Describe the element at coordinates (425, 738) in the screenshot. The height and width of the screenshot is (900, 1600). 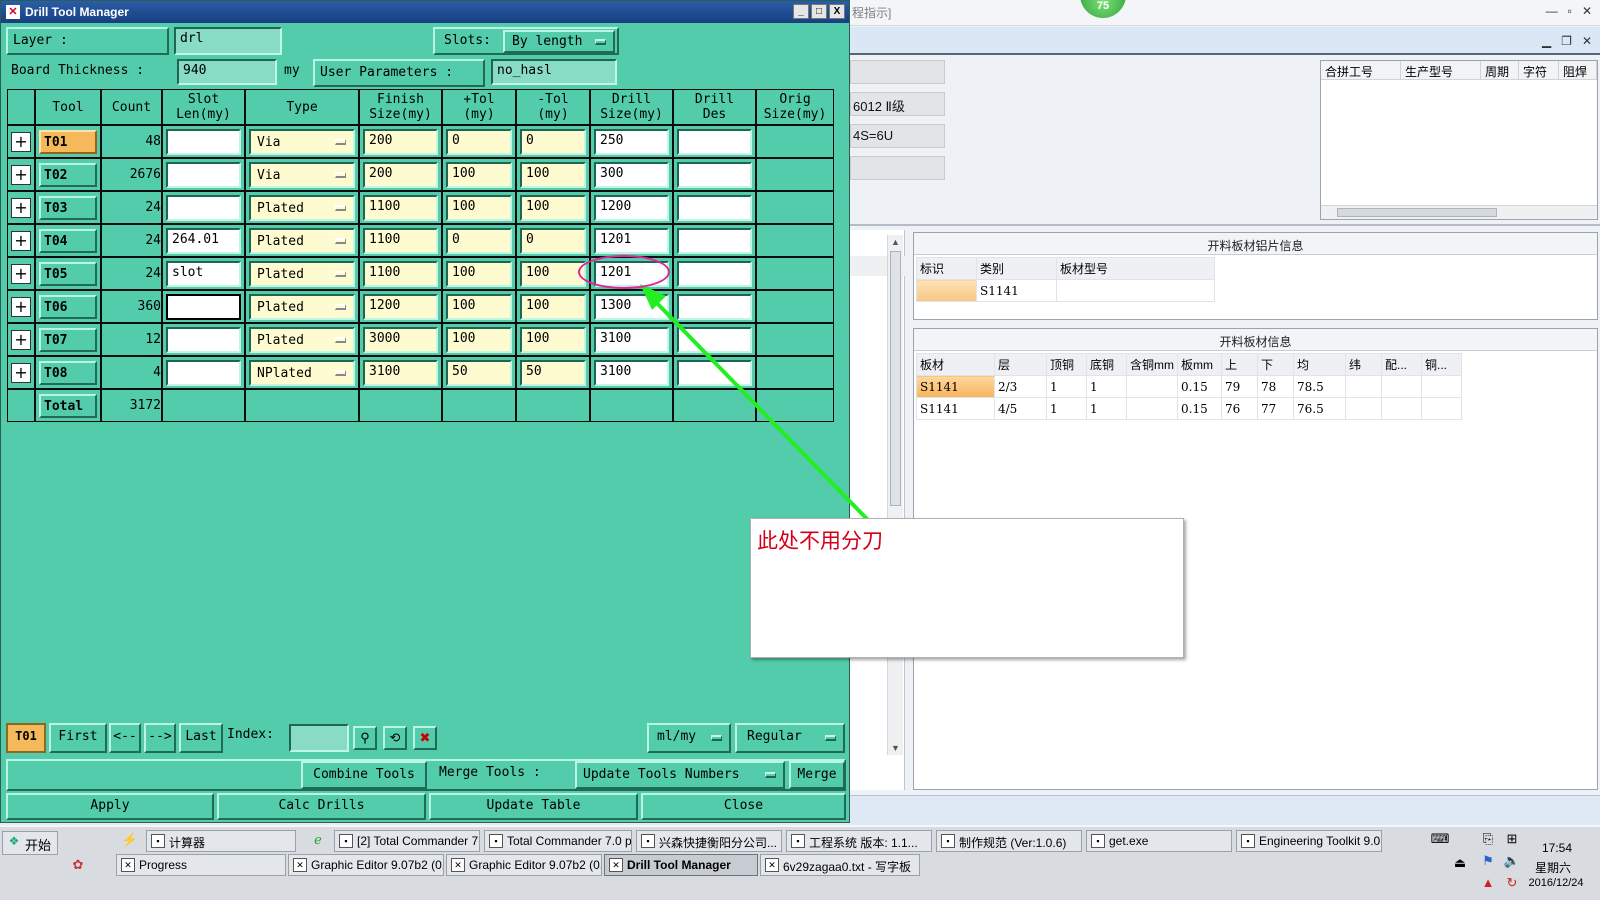
I see `delete-icon: ✖` at that location.